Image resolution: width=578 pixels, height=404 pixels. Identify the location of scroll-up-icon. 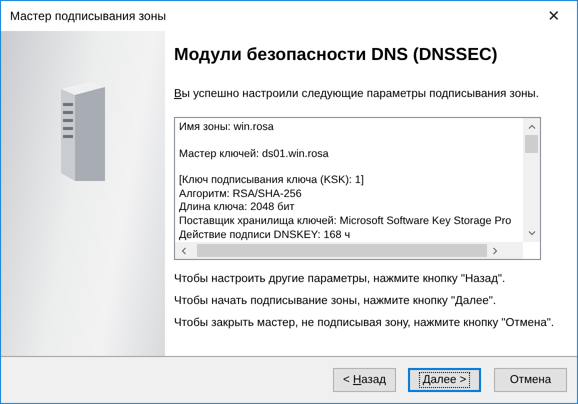
(532, 126).